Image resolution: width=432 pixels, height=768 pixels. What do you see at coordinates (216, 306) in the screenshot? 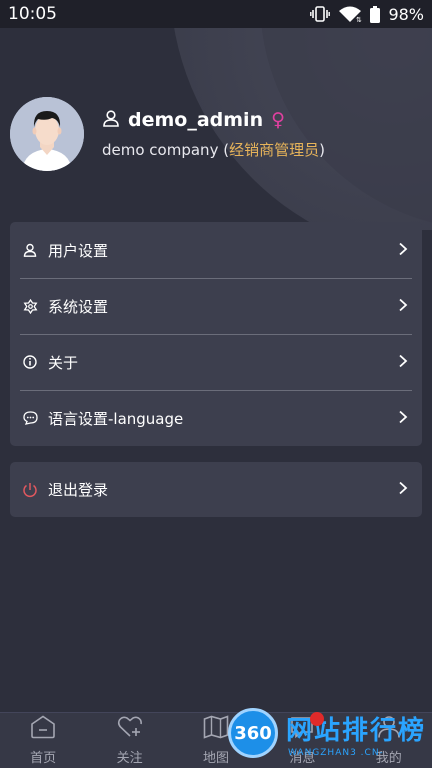
I see `menu-item-system-settings: 系统设置` at bounding box center [216, 306].